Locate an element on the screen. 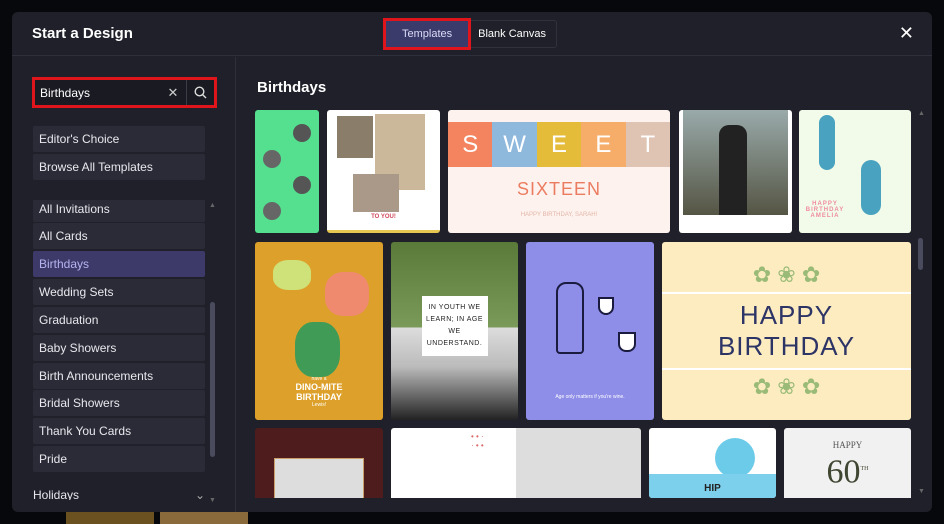 The width and height of the screenshot is (944, 524). template-card: Age only matters if you're wine. is located at coordinates (590, 331).